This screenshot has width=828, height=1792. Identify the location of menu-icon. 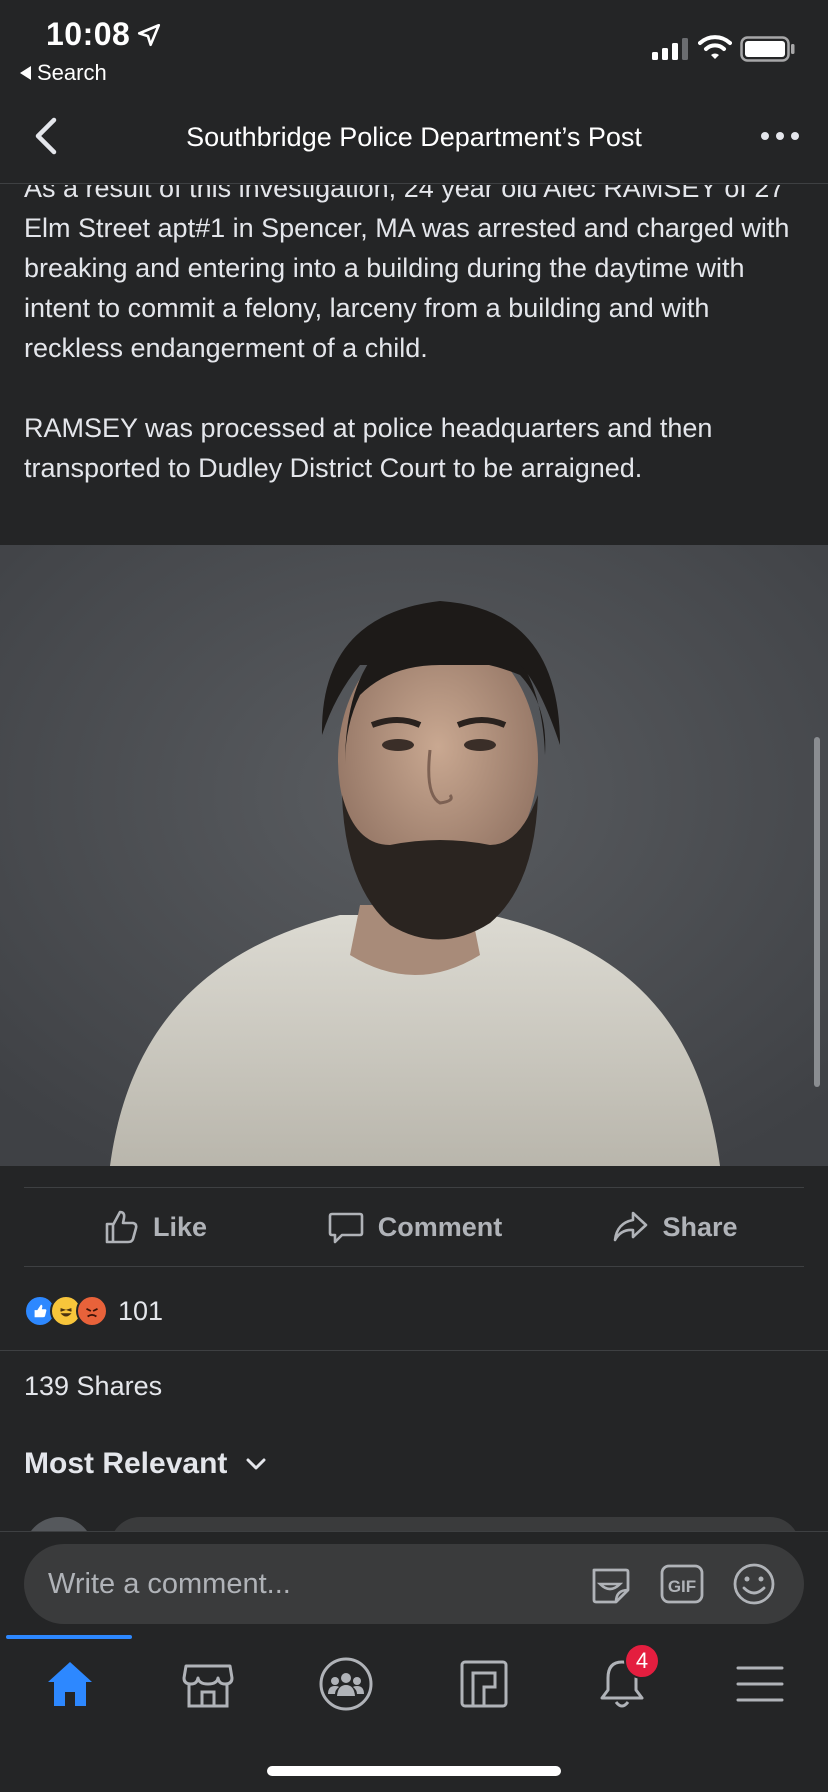
(760, 1684).